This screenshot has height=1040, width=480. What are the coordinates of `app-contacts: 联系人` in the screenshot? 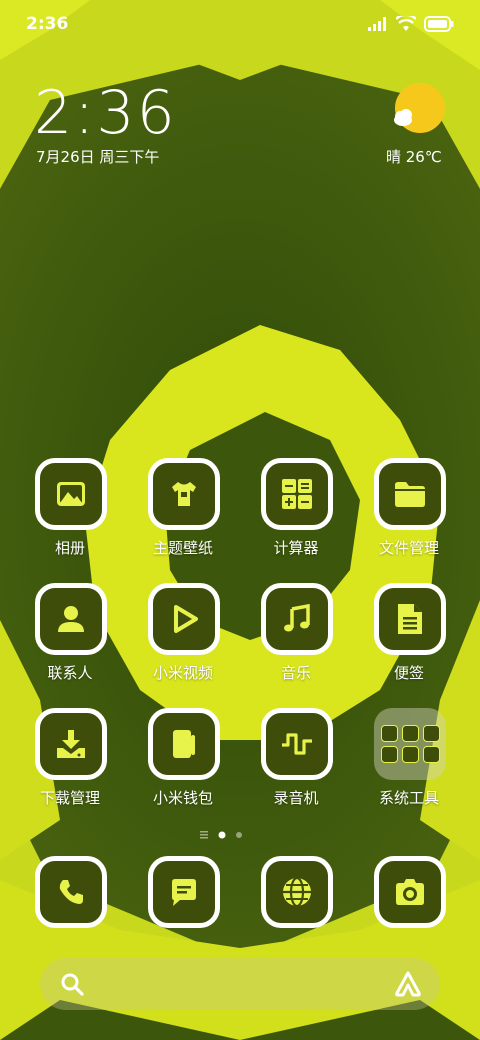 It's located at (70, 638).